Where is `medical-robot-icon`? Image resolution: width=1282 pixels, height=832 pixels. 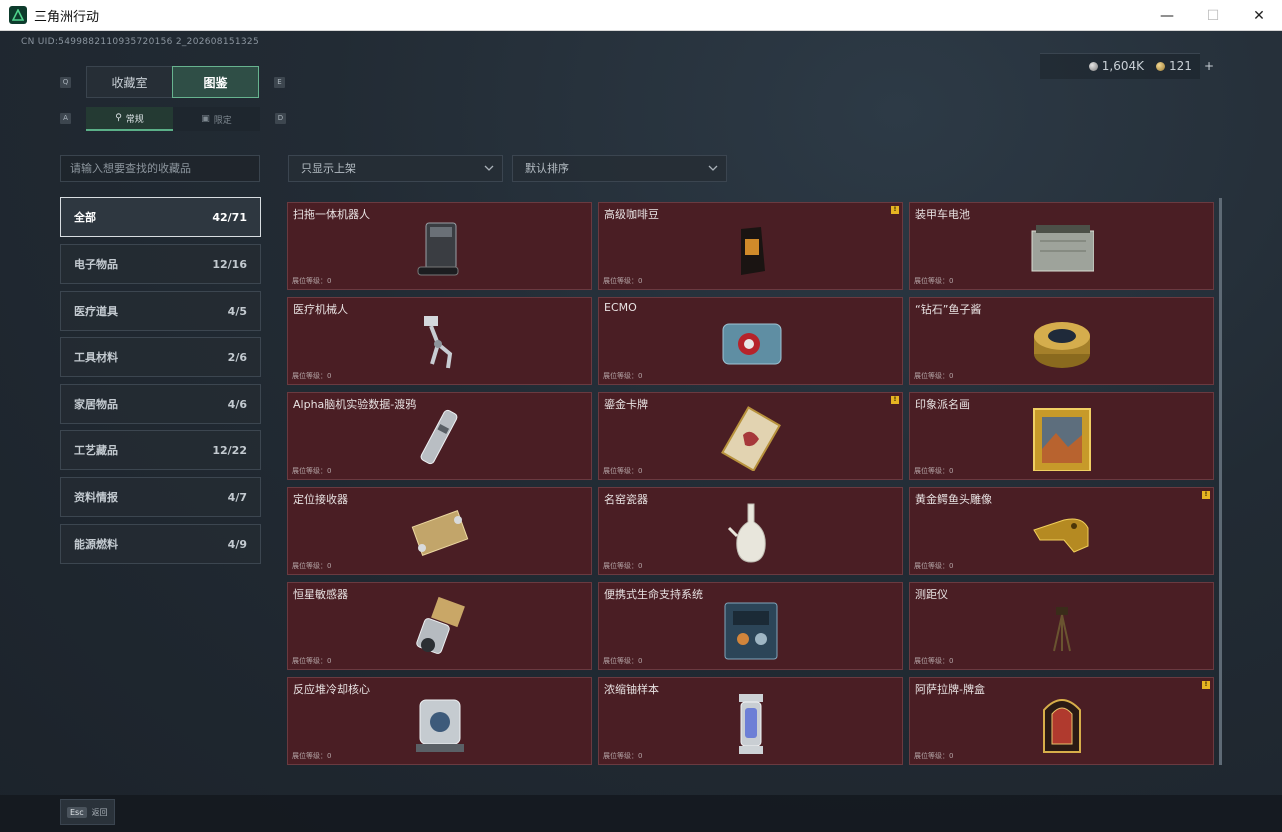
medical-robot-icon is located at coordinates (438, 342).